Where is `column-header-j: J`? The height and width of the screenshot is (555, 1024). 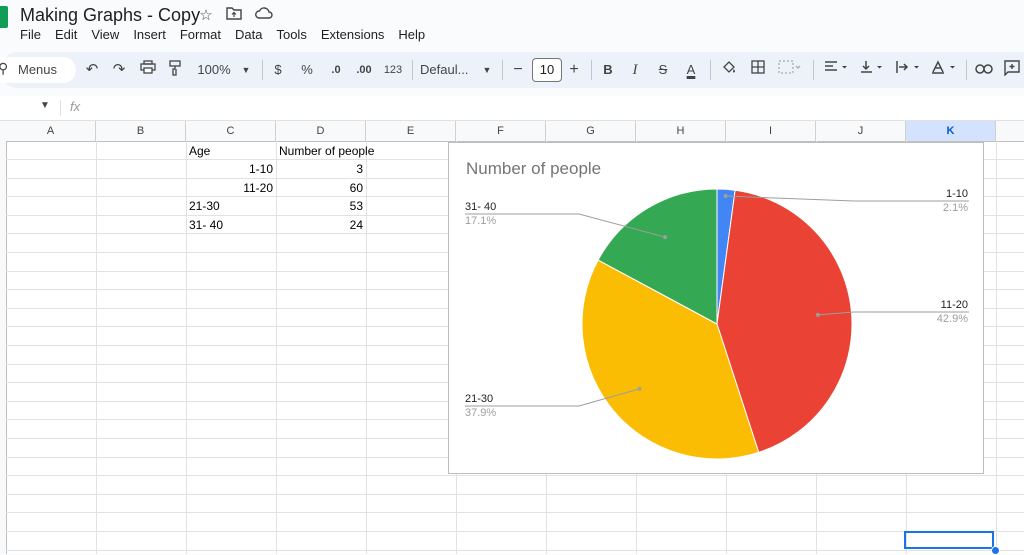
column-header-j: J is located at coordinates (861, 131).